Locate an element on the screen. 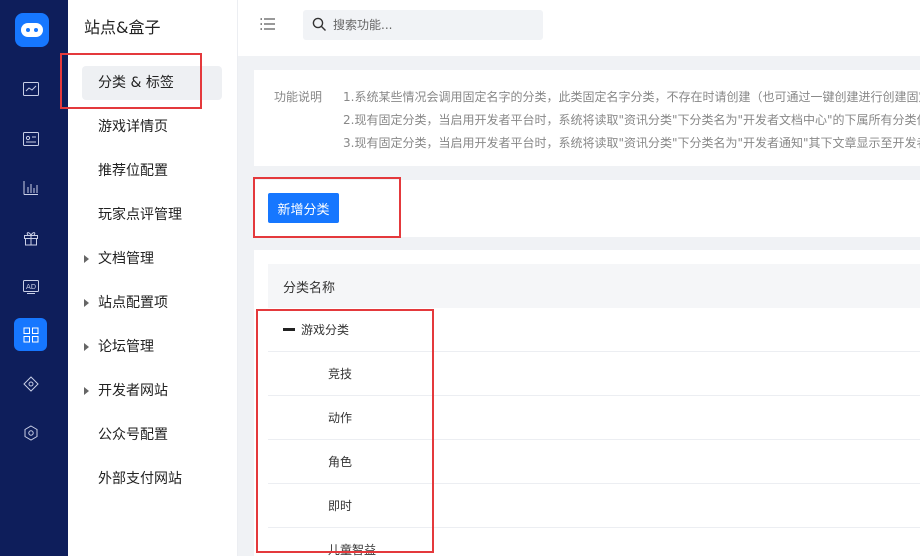  ad-icon: AD is located at coordinates (30, 286).